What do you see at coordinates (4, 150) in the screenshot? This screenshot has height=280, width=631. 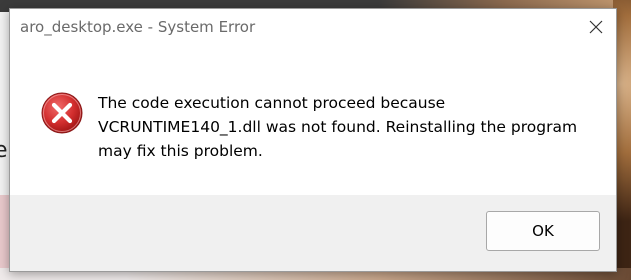 I see `background-left-glyph: e` at bounding box center [4, 150].